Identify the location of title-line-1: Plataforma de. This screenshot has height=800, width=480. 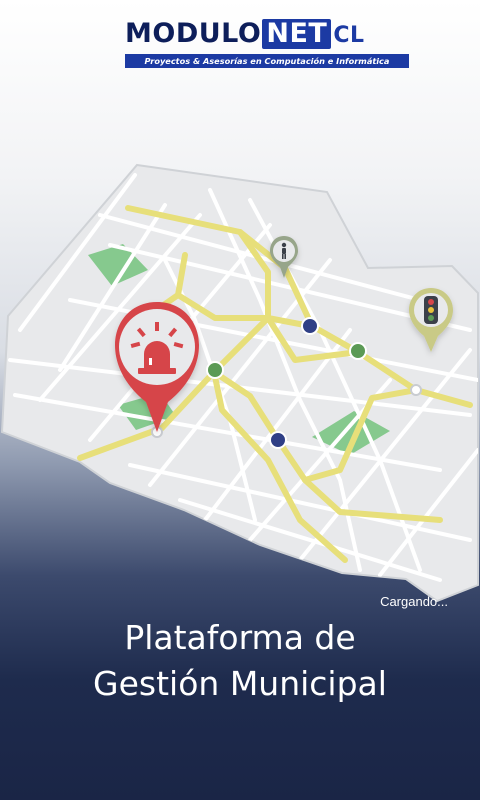
(240, 637).